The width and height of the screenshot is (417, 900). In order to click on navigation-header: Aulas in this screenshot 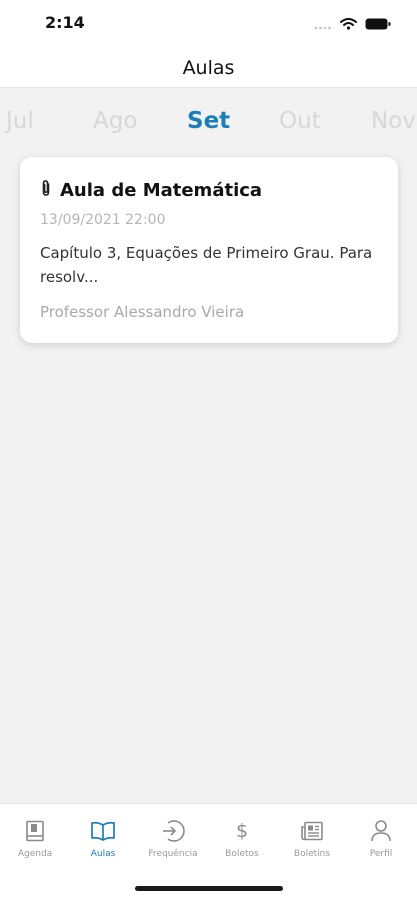, I will do `click(208, 68)`.